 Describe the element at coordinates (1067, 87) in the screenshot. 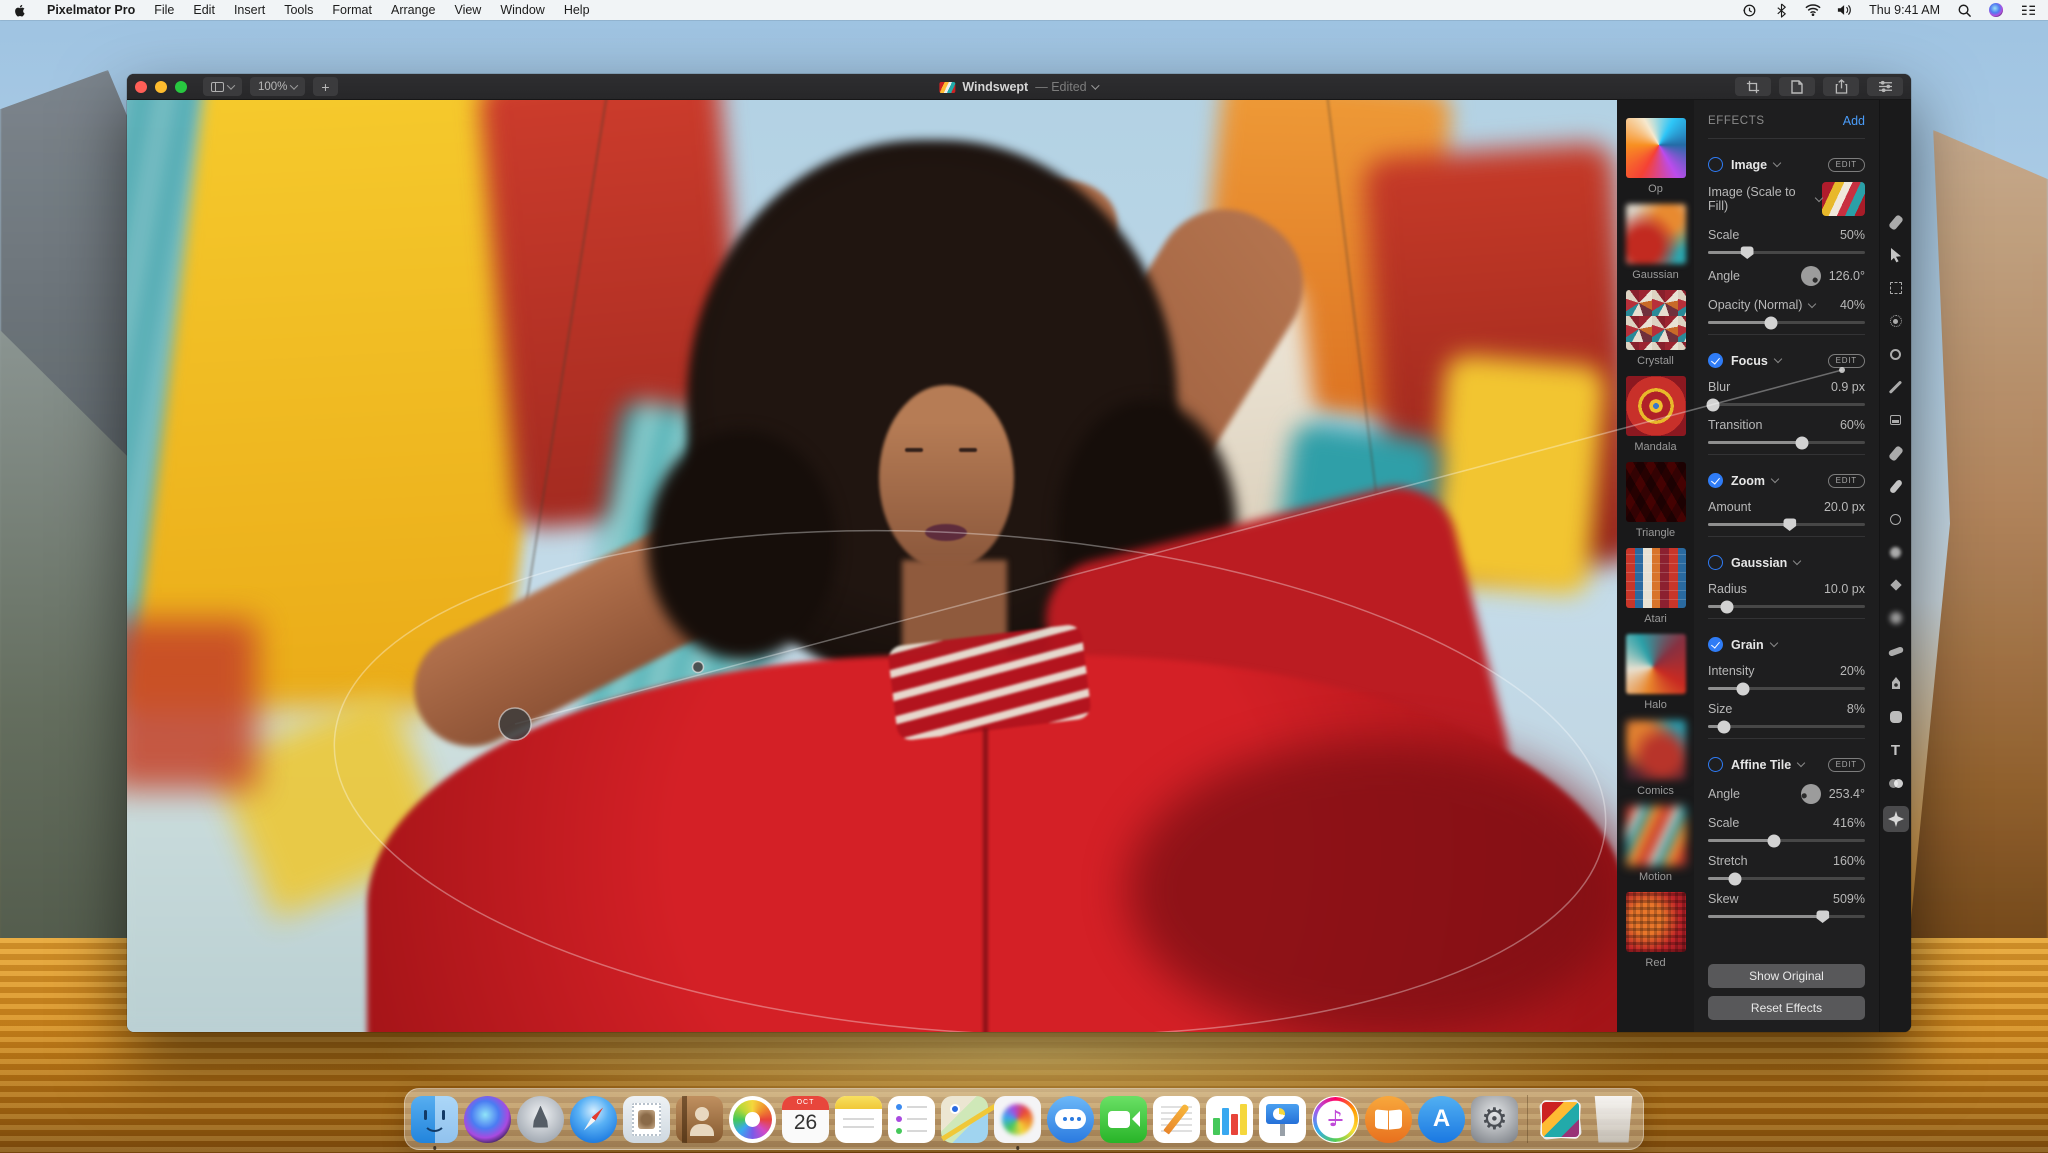

I see `document-edited-label: — Edited` at that location.